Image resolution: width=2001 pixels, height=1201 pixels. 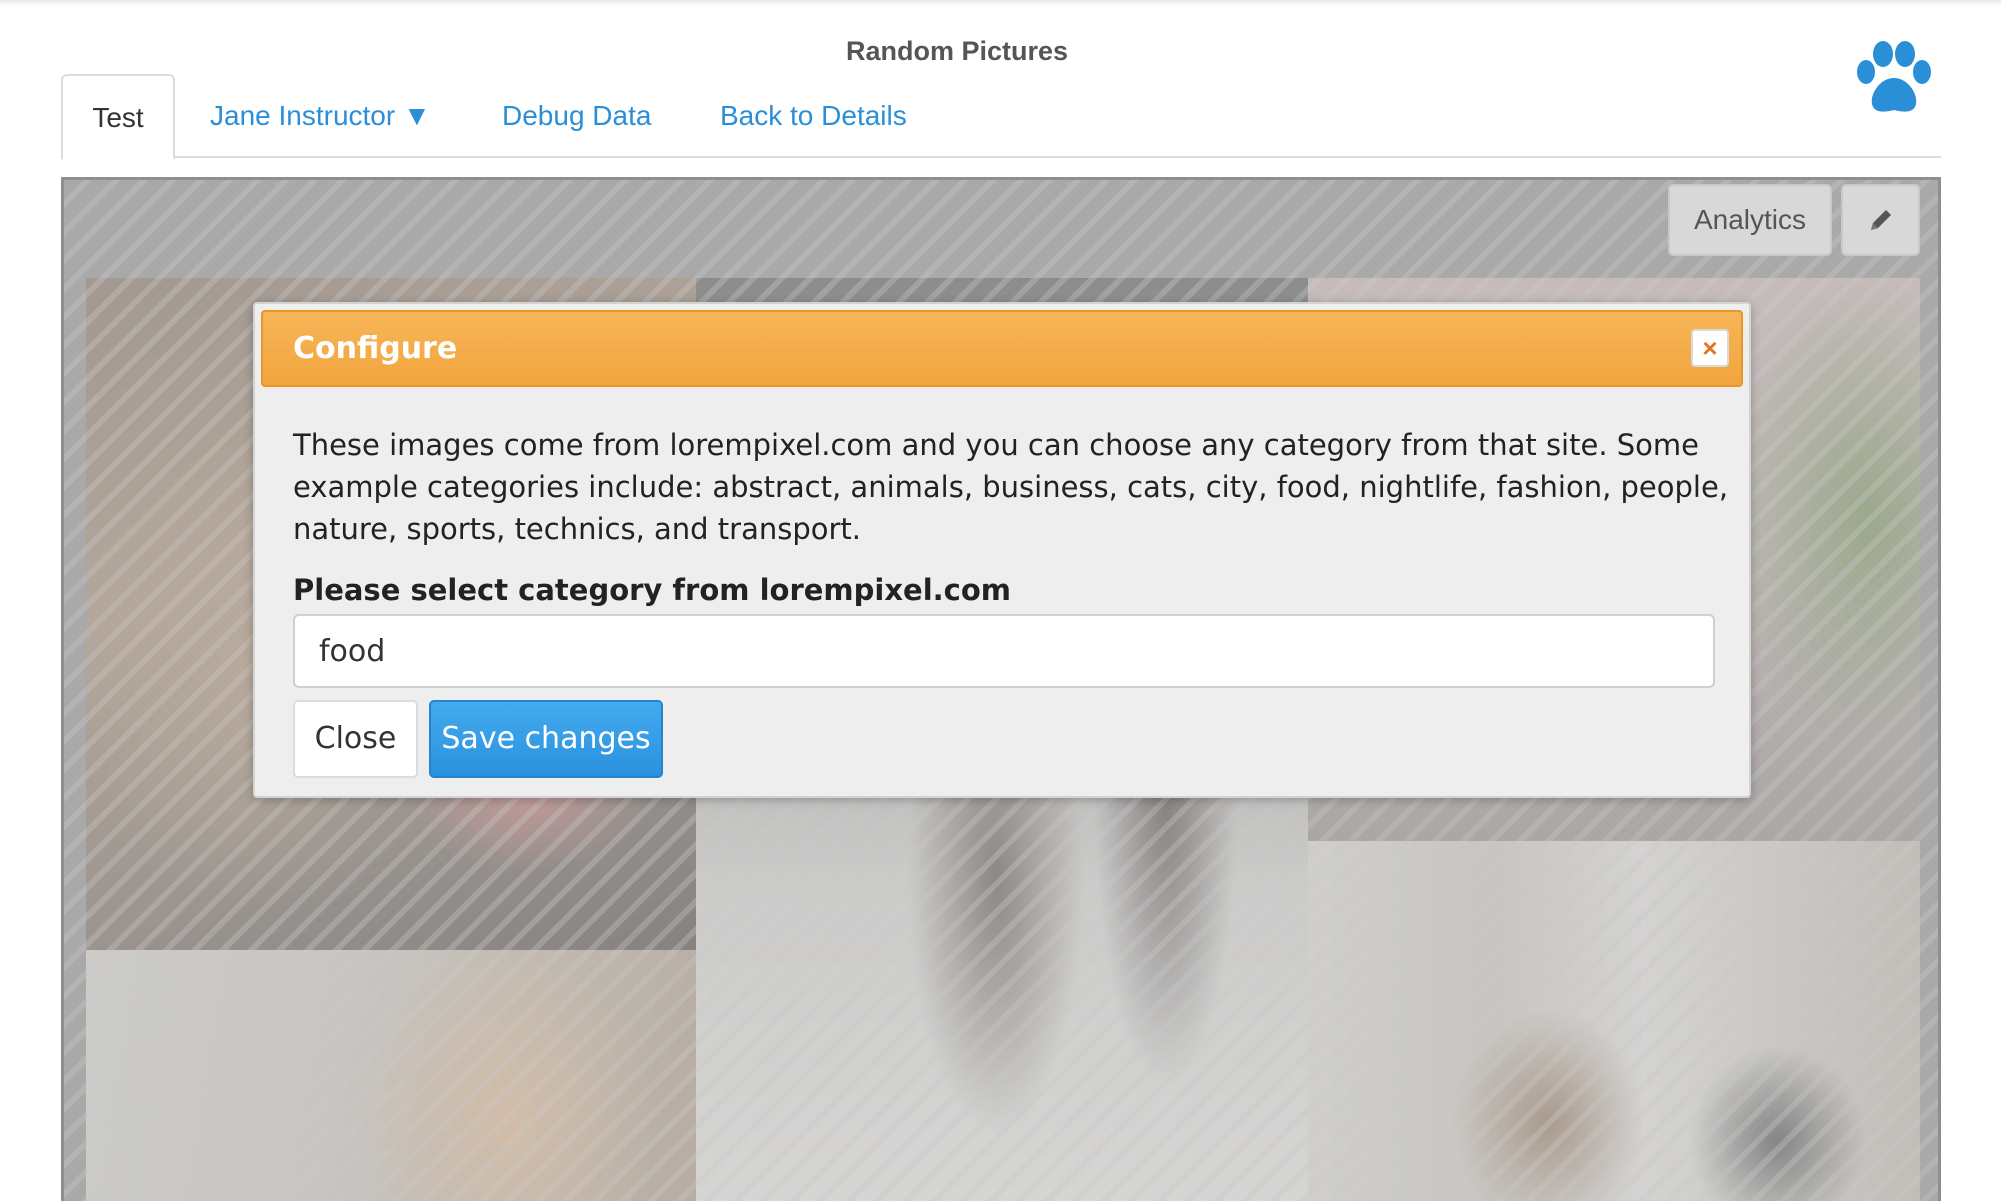 I want to click on category-input, so click(x=1004, y=651).